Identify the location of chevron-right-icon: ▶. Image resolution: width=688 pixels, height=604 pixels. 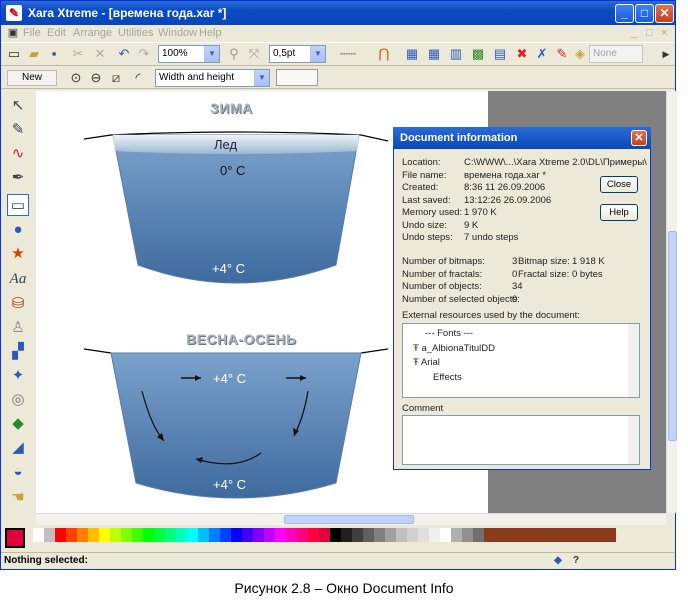
(666, 54).